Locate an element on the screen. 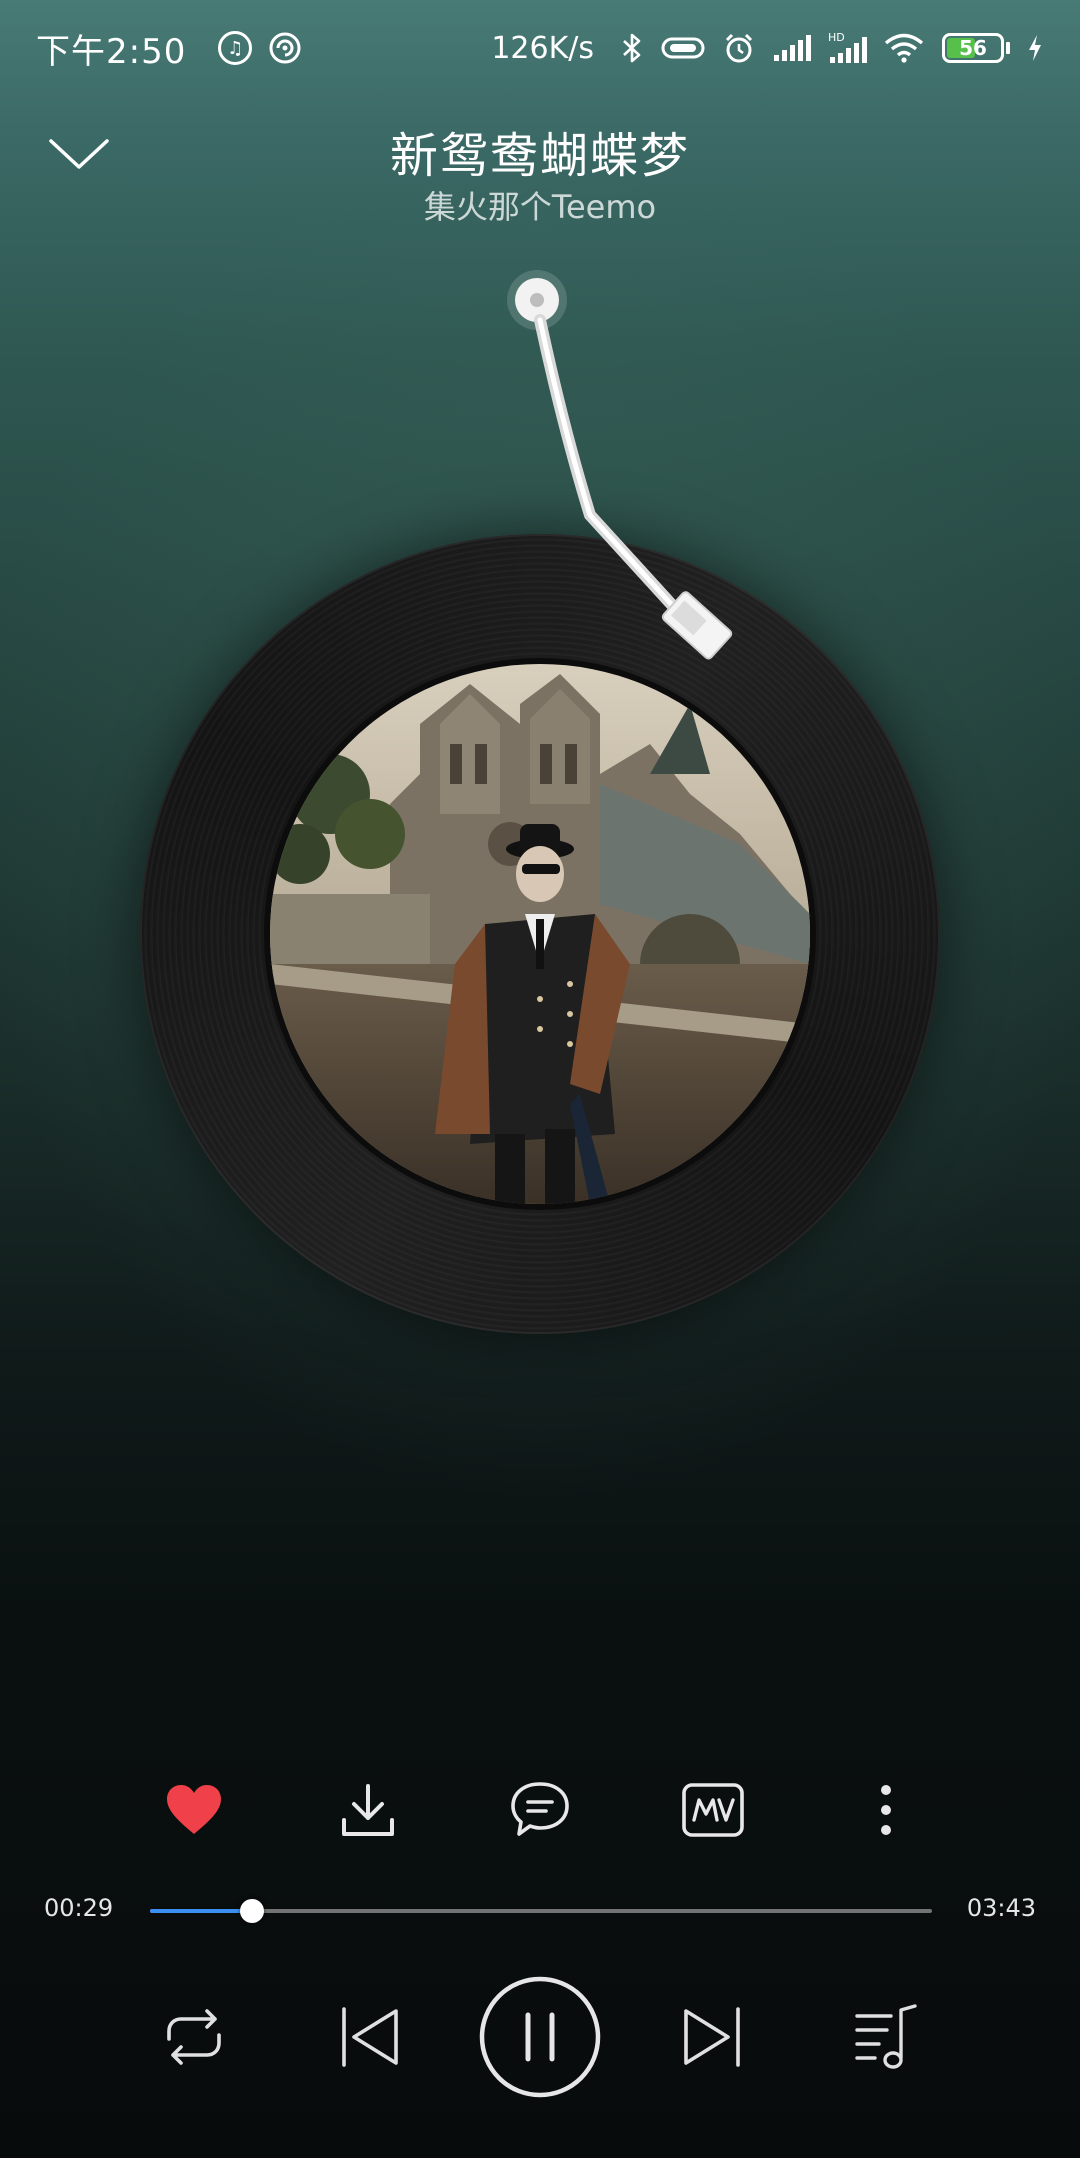 The image size is (1080, 2158). svg-text: HD is located at coordinates (836, 37).